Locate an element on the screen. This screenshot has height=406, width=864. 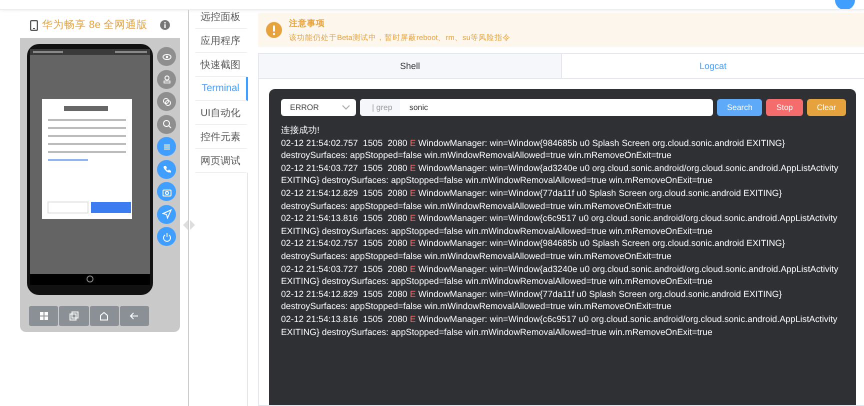
level-select: ERROR is located at coordinates (318, 107).